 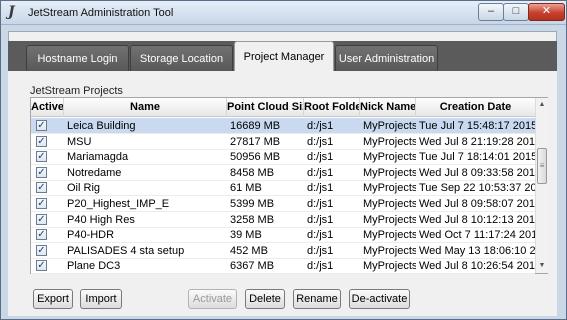 What do you see at coordinates (77, 58) in the screenshot?
I see `tab-hostname-login: Hostname Login` at bounding box center [77, 58].